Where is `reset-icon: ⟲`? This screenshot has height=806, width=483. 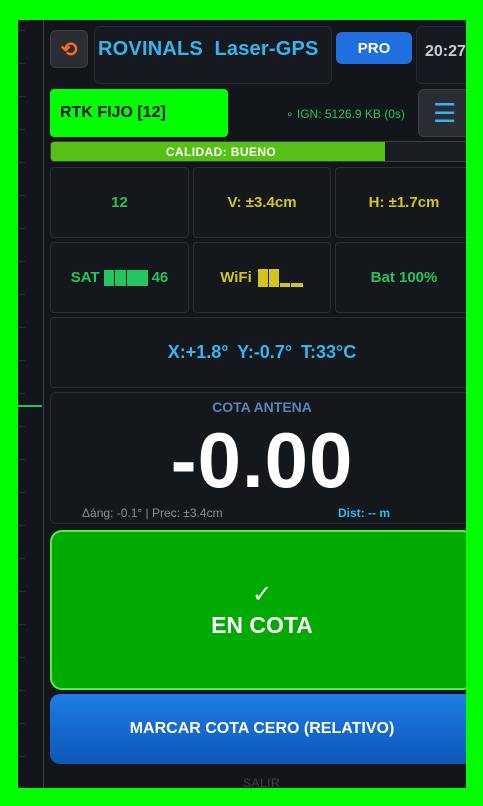
reset-icon: ⟲ is located at coordinates (69, 49).